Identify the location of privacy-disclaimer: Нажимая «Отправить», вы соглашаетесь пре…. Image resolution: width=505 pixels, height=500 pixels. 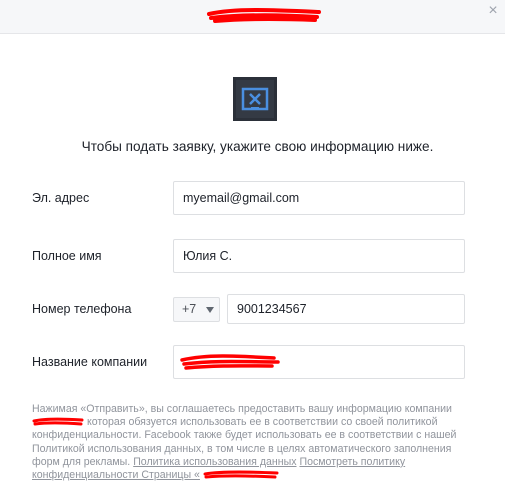
(252, 442).